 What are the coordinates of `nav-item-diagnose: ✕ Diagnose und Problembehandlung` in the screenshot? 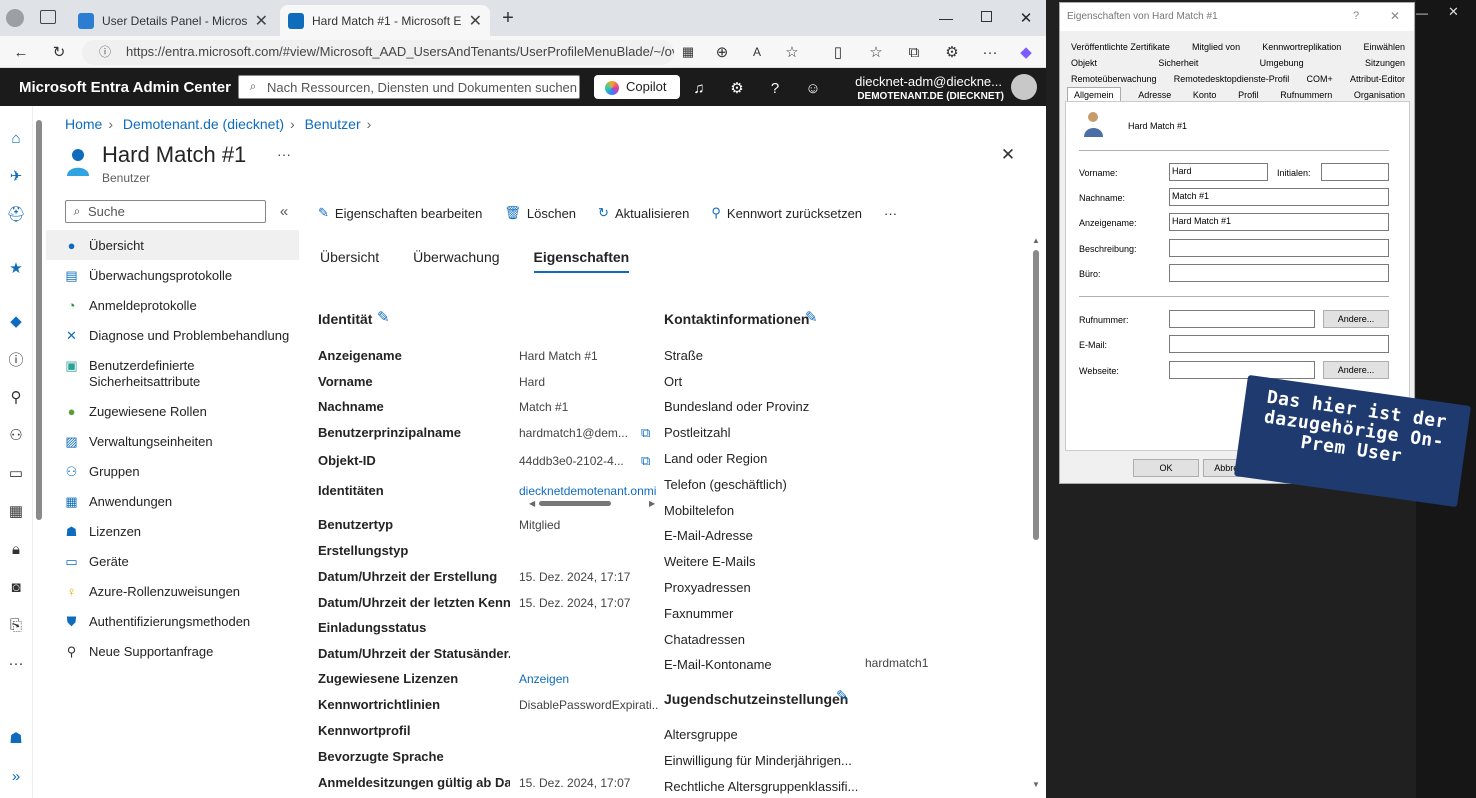 It's located at (172, 335).